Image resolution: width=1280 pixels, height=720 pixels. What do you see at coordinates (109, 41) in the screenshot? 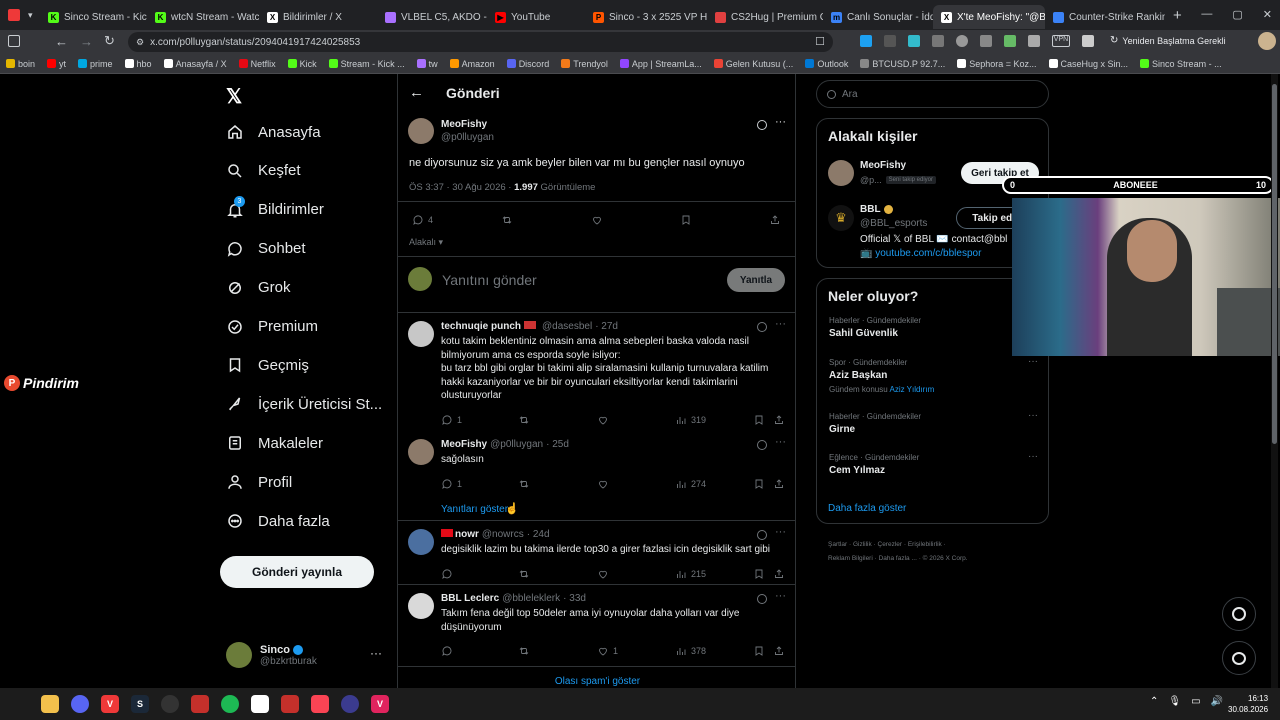
I see `reload-icon: ↻` at bounding box center [109, 41].